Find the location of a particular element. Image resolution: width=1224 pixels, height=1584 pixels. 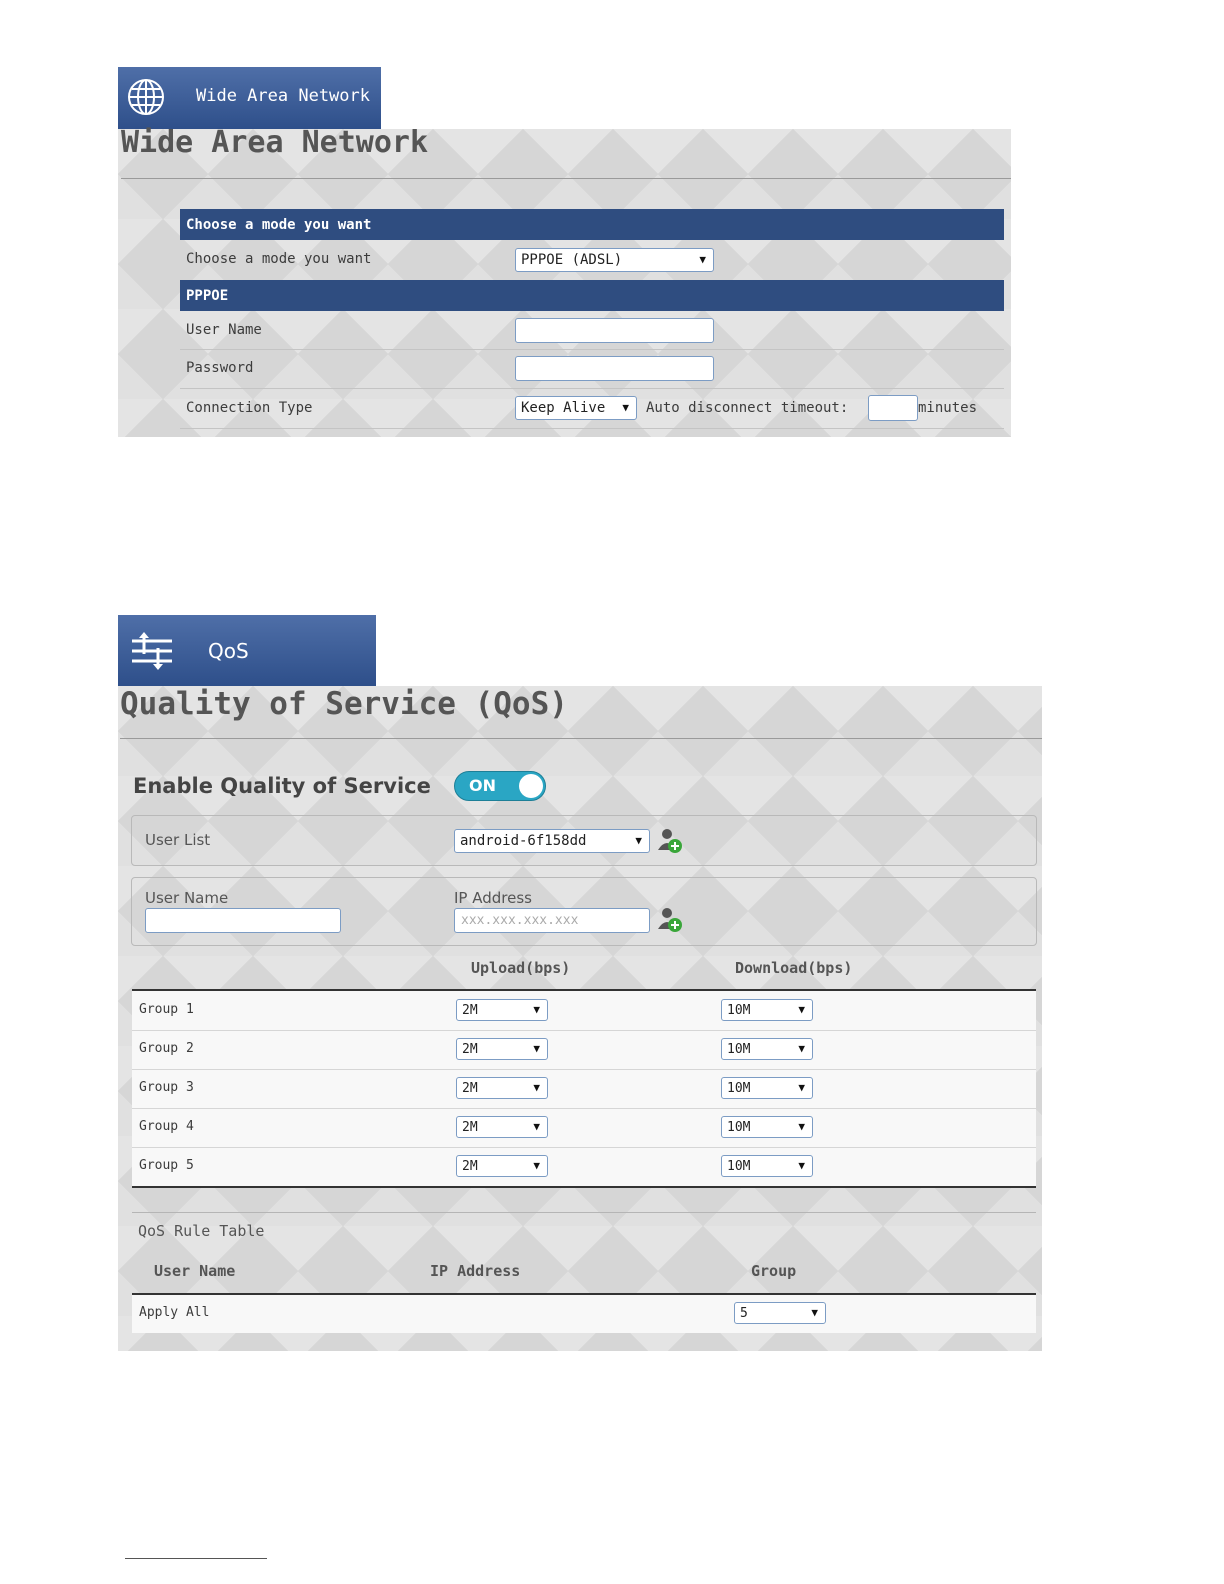

rule-table-divider is located at coordinates (584, 1212).